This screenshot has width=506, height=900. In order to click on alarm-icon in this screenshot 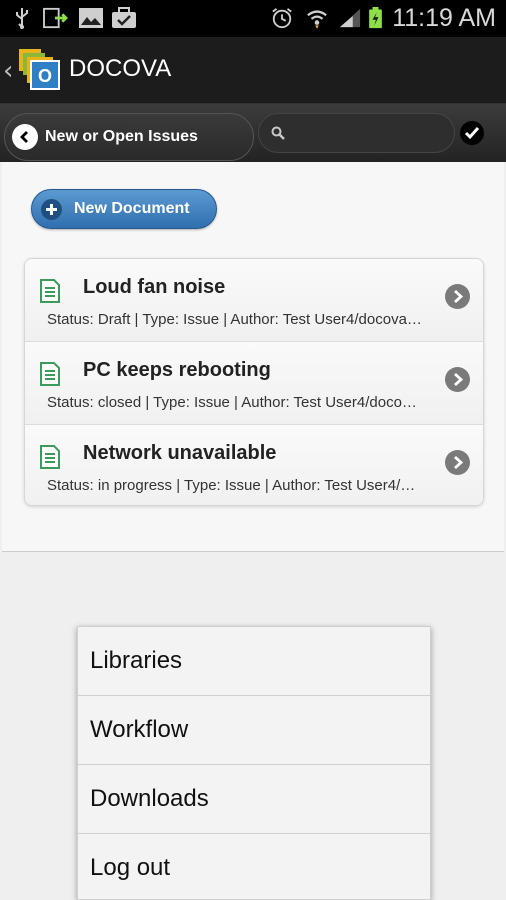, I will do `click(282, 18)`.